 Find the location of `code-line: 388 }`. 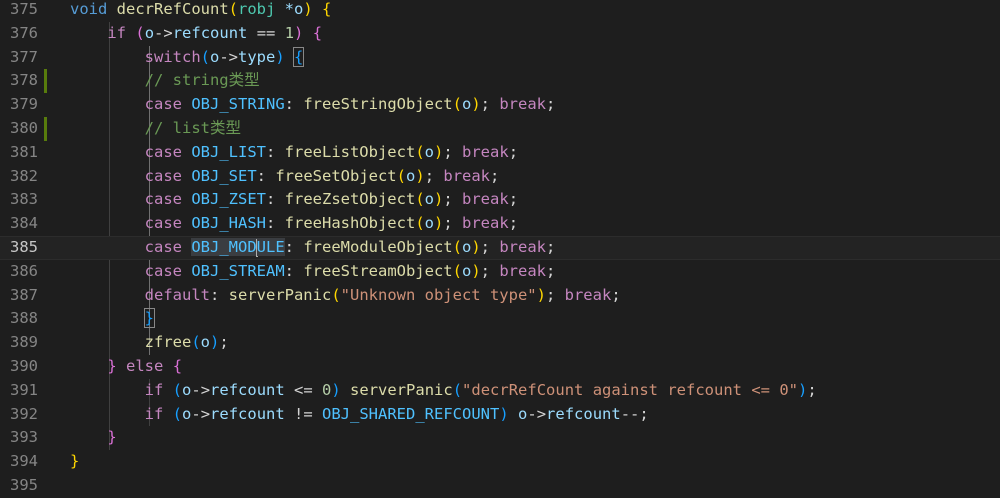

code-line: 388 } is located at coordinates (500, 319).